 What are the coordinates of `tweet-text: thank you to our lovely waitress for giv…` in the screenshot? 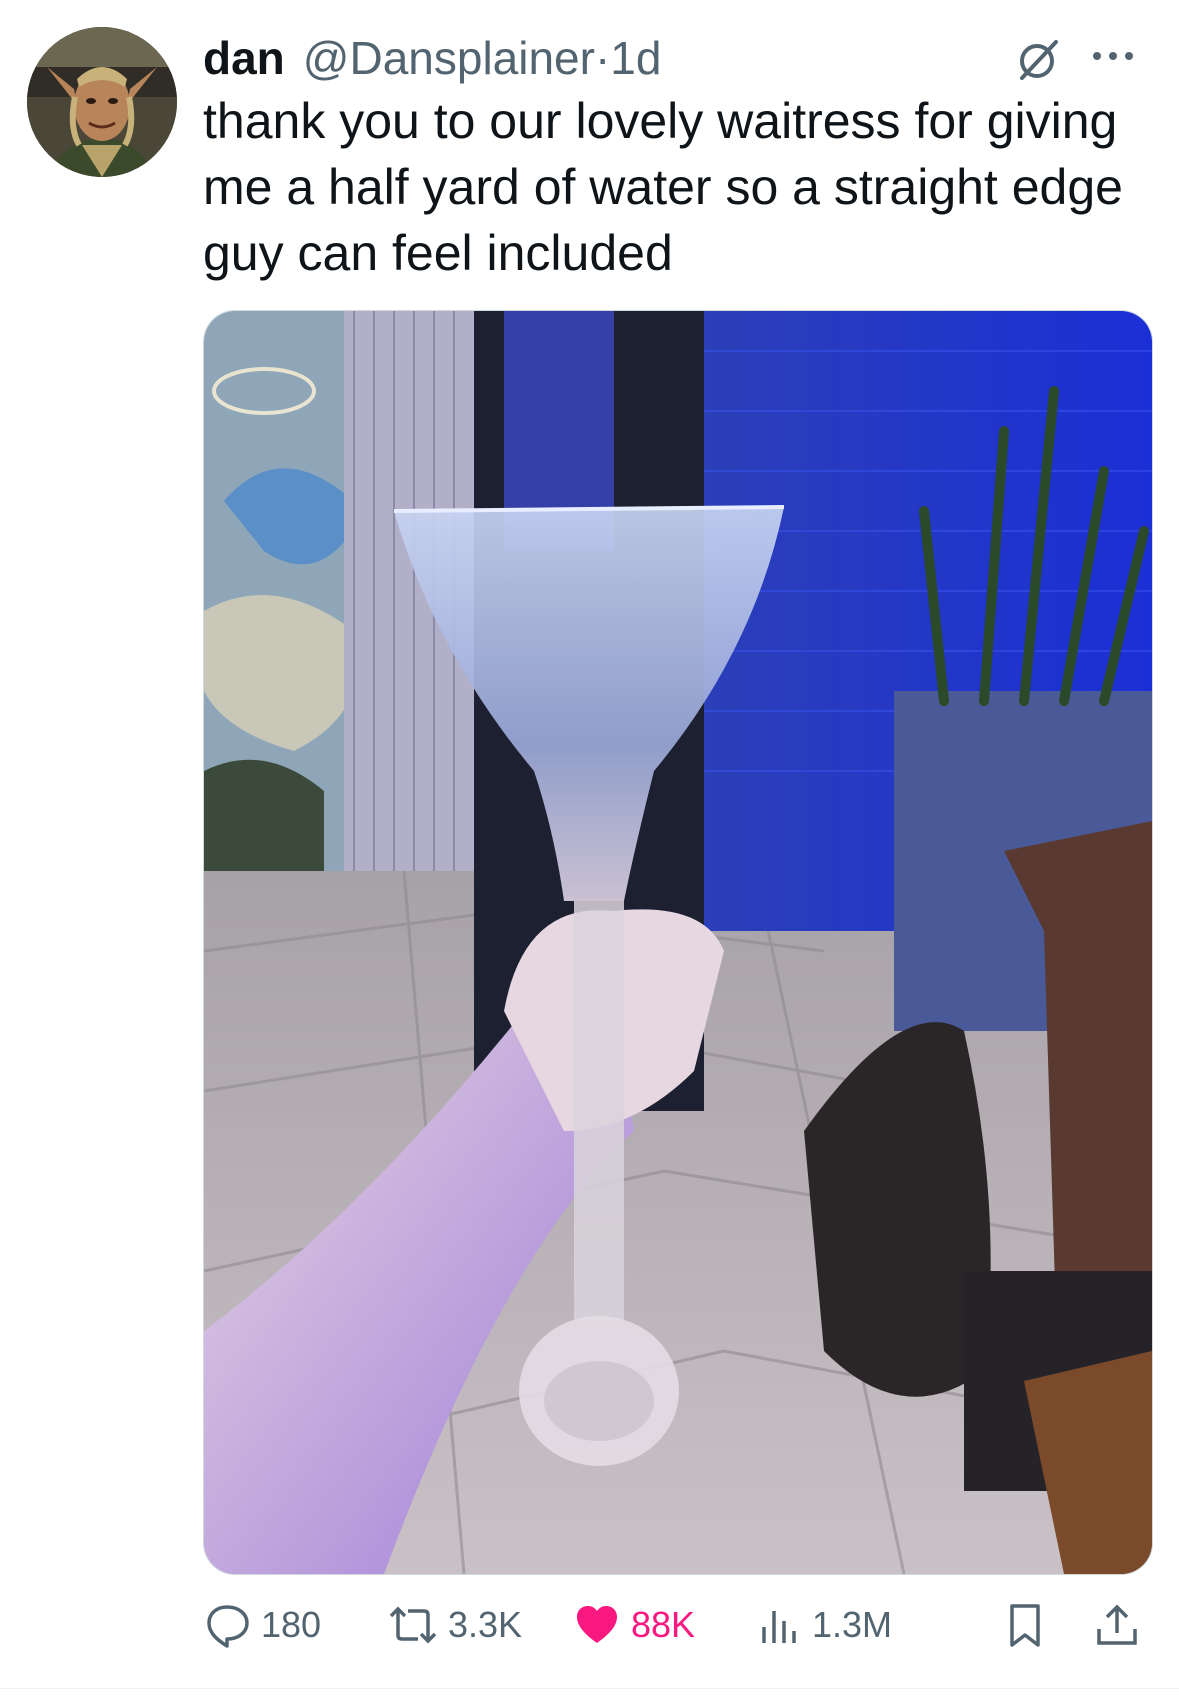 It's located at (663, 187).